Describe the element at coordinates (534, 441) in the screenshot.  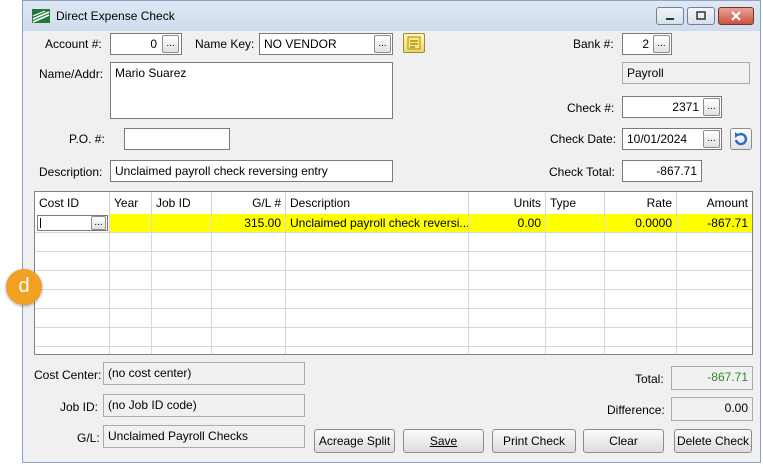
I see `print-check-button: Print Check` at that location.